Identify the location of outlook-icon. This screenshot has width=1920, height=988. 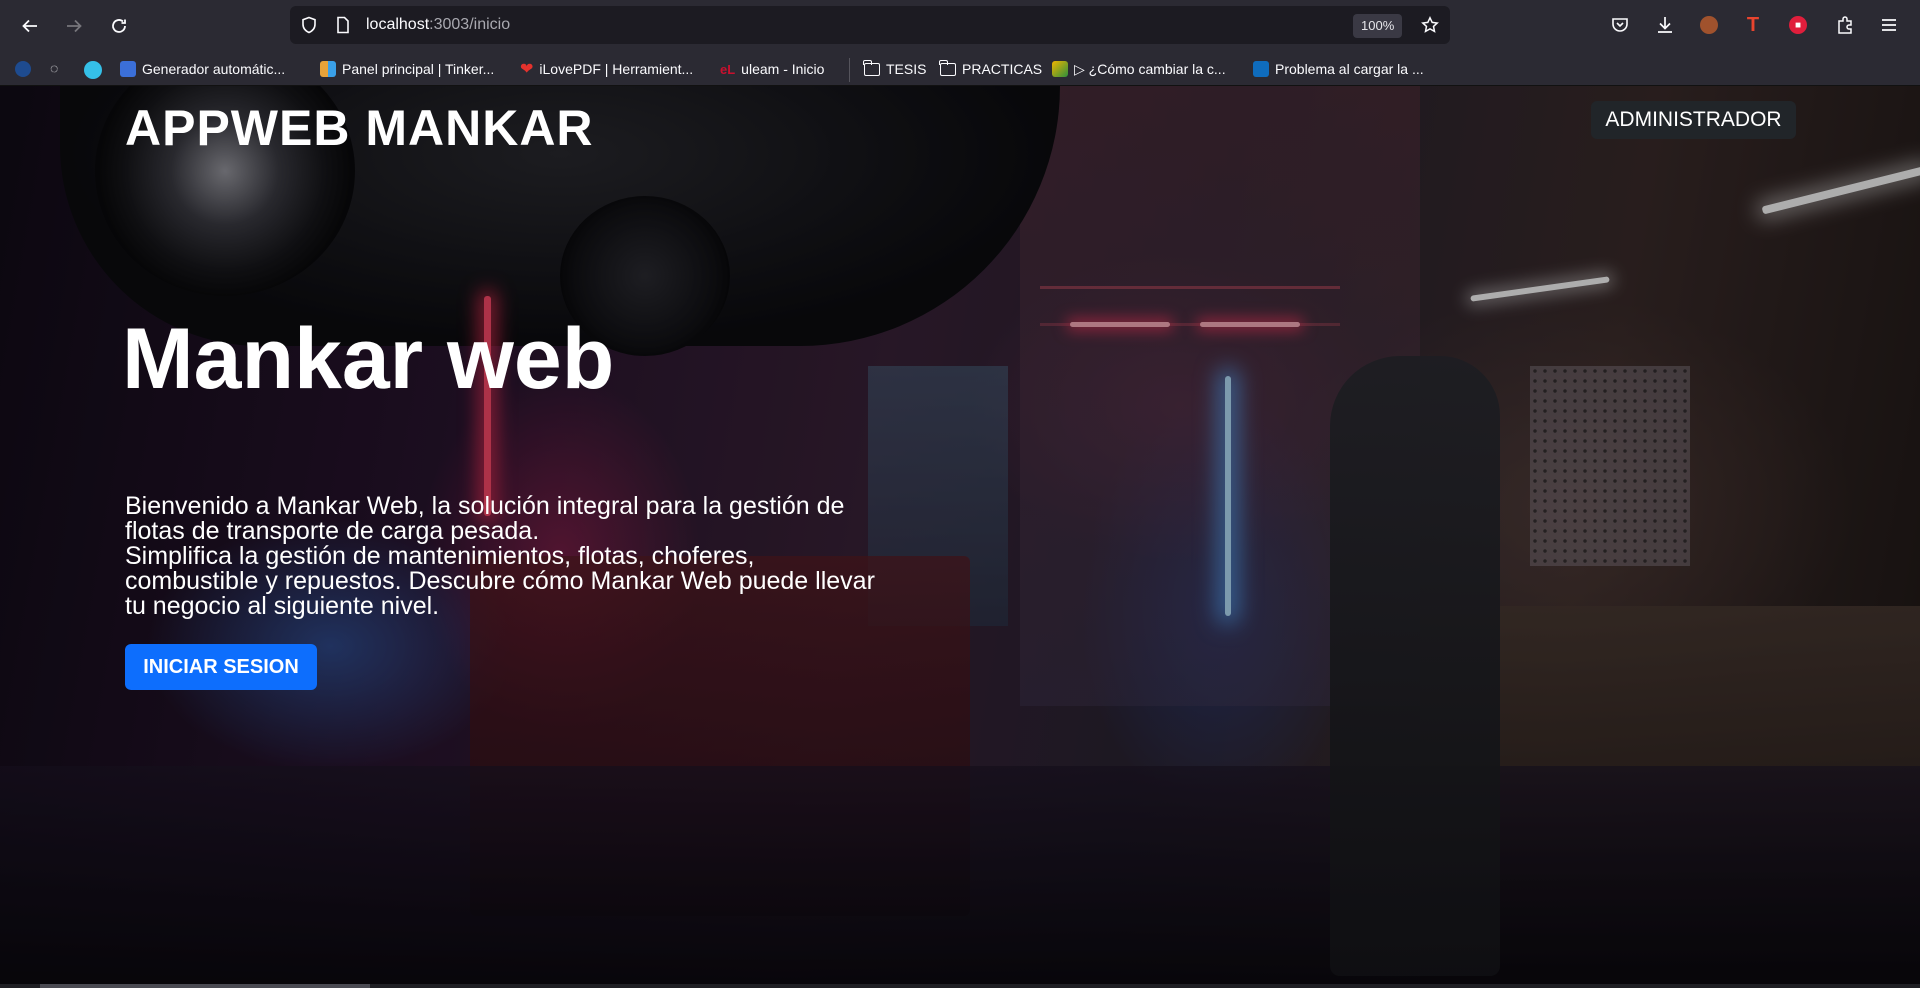
(1261, 69).